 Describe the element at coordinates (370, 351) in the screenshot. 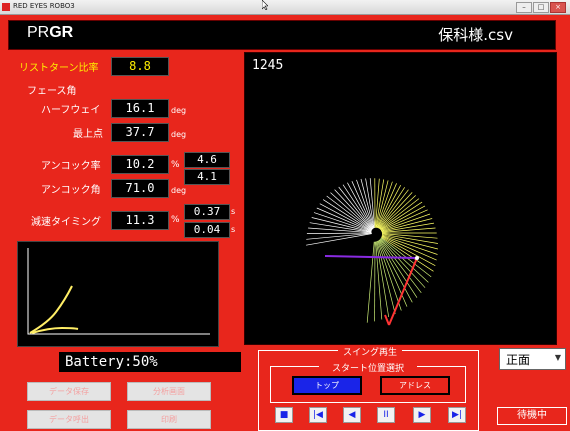

I see `swing-playback-title: スイング再生` at that location.